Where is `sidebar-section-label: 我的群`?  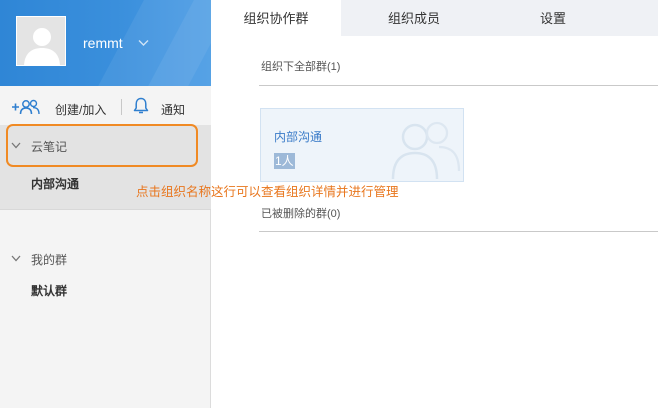 sidebar-section-label: 我的群 is located at coordinates (49, 260).